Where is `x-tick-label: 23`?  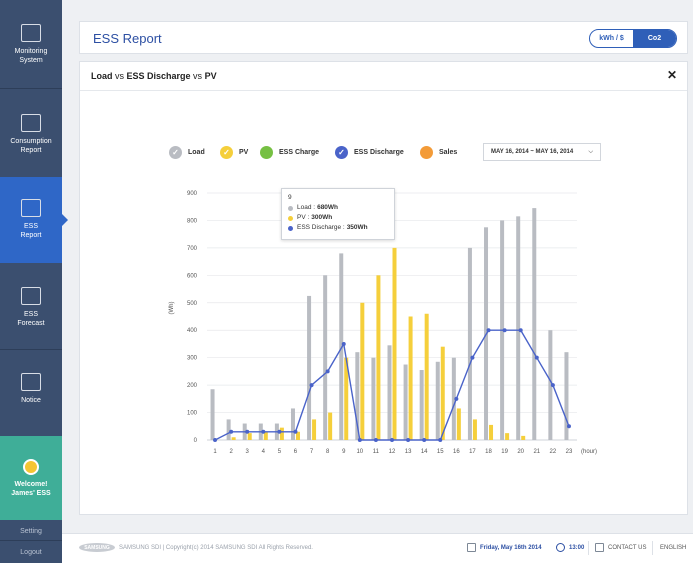
x-tick-label: 23 is located at coordinates (569, 452).